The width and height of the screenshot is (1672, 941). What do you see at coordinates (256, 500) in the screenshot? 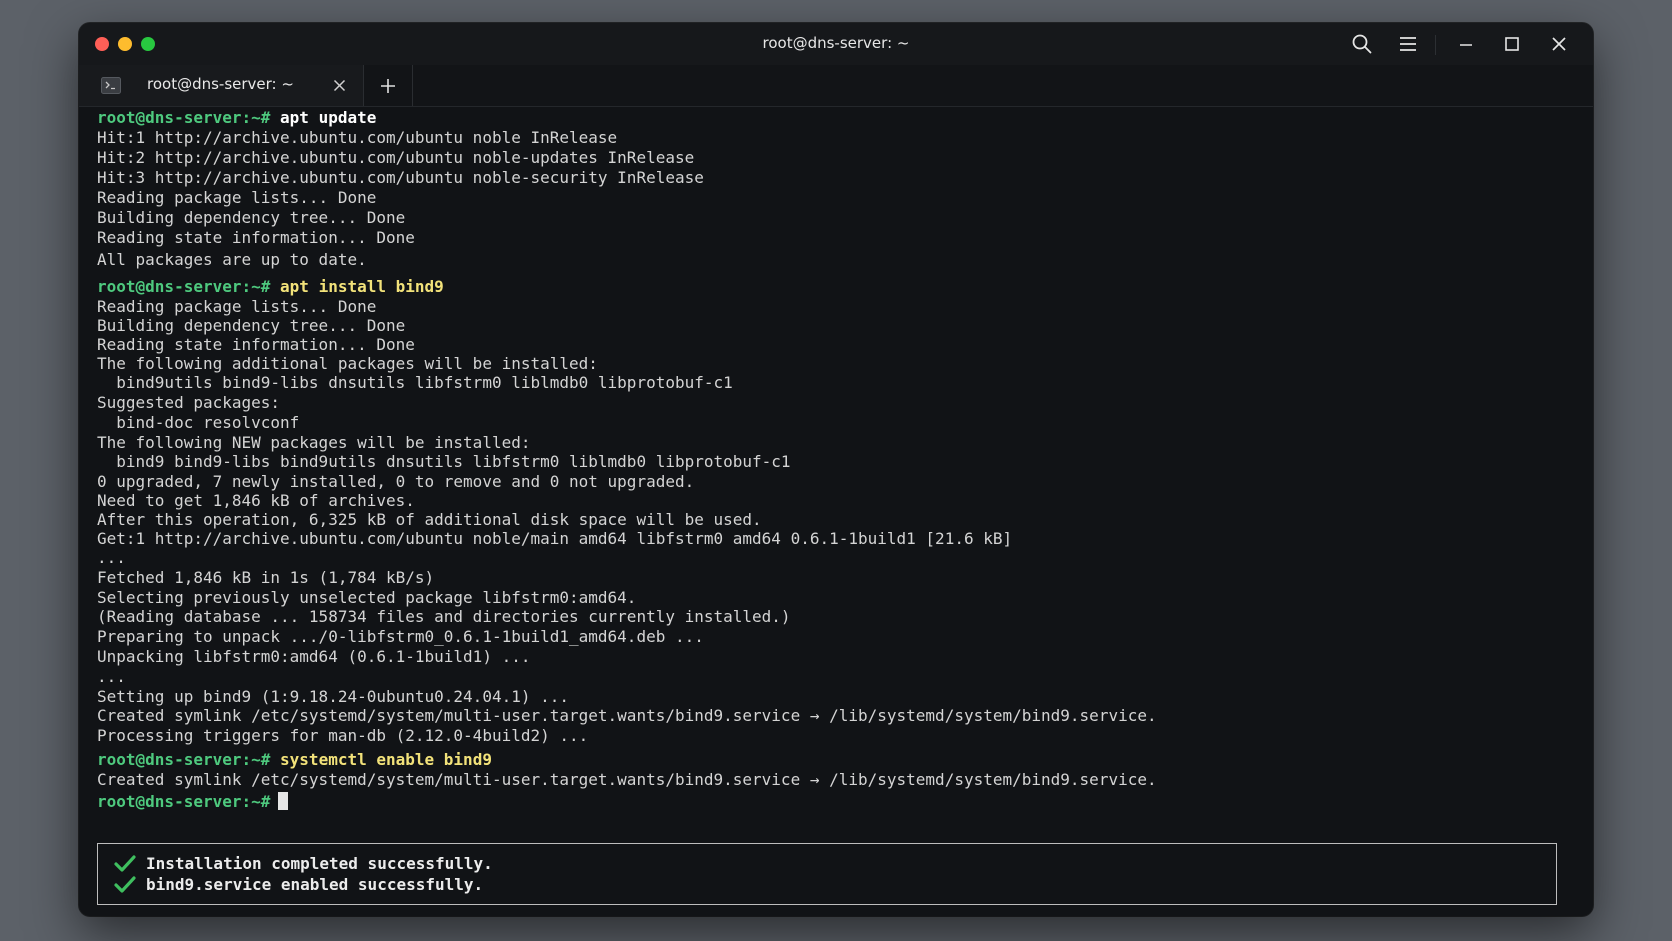
I see `output-line: Need to get 1,846 kB of archives.` at bounding box center [256, 500].